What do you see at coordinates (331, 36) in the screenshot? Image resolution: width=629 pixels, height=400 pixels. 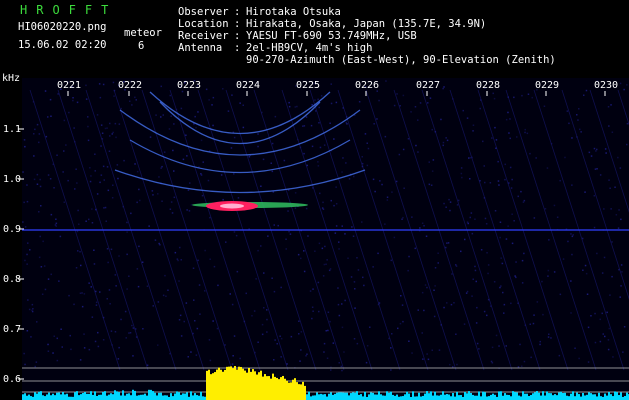 I see `receiver-value: YAESU FT-690 53.749MHz, USB` at bounding box center [331, 36].